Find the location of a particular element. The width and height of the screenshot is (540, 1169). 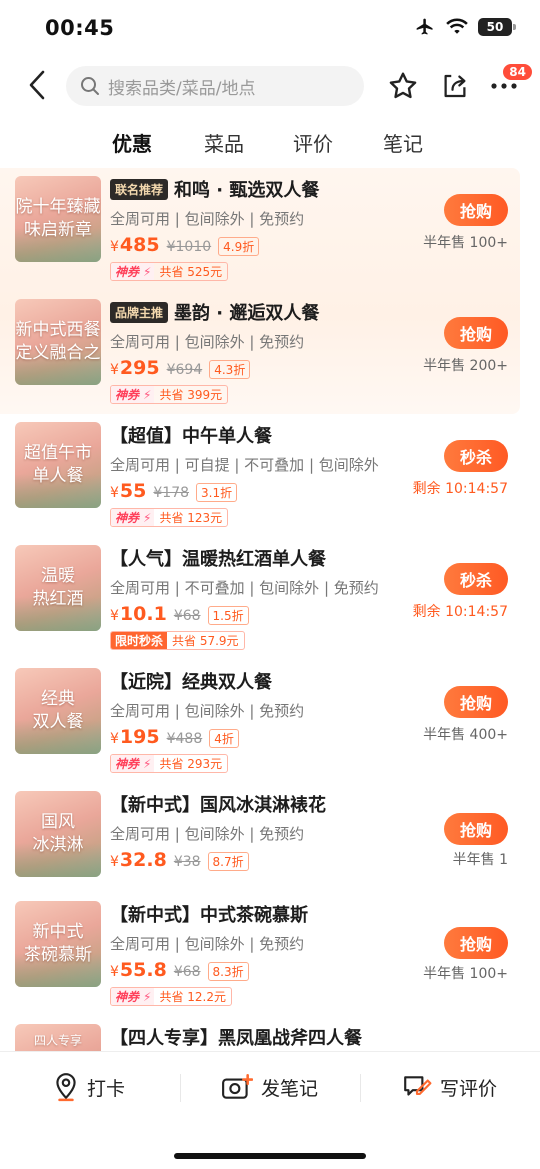

deal-thumbnail: 新中式 茶碗慕斯 is located at coordinates (58, 944).